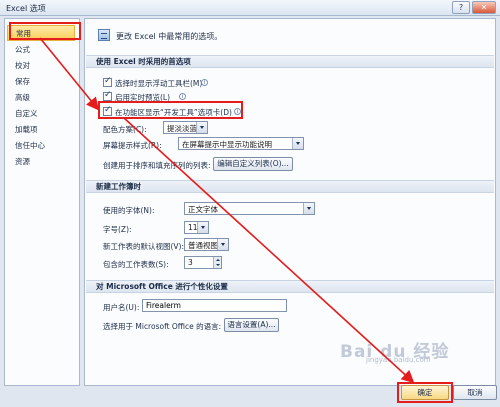 The height and width of the screenshot is (407, 500). What do you see at coordinates (69, 74) in the screenshot?
I see `arrow-to-developer-option` at bounding box center [69, 74].